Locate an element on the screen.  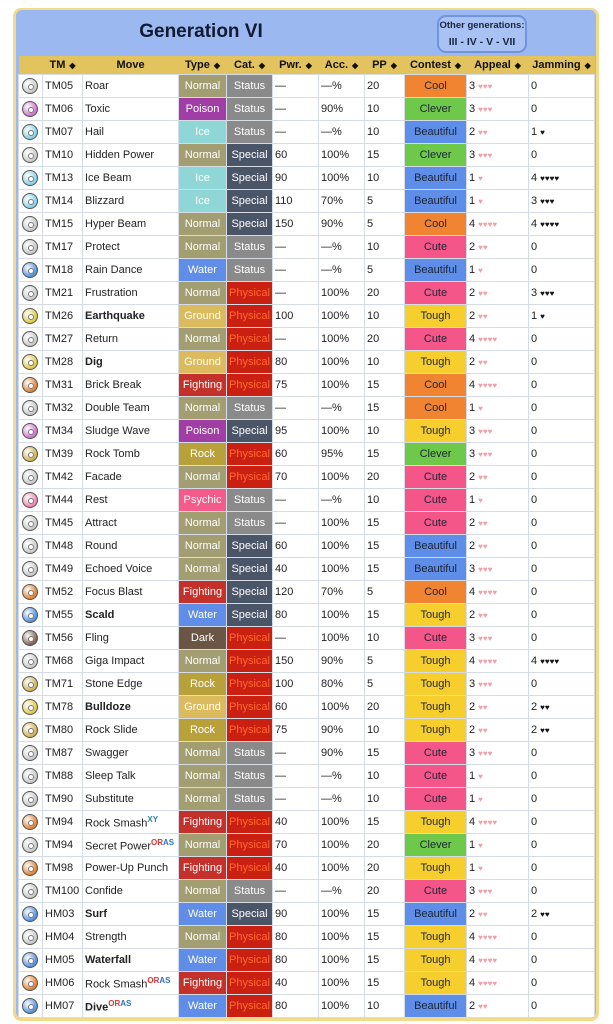
move-name: Earthquake is located at coordinates (115, 316).